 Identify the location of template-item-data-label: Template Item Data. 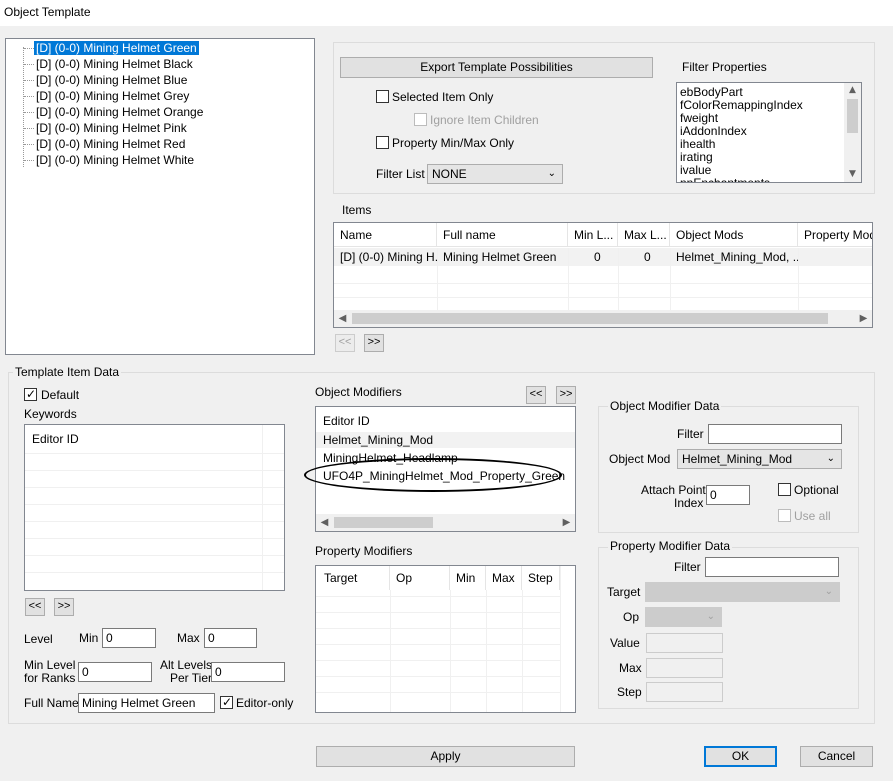
(67, 372).